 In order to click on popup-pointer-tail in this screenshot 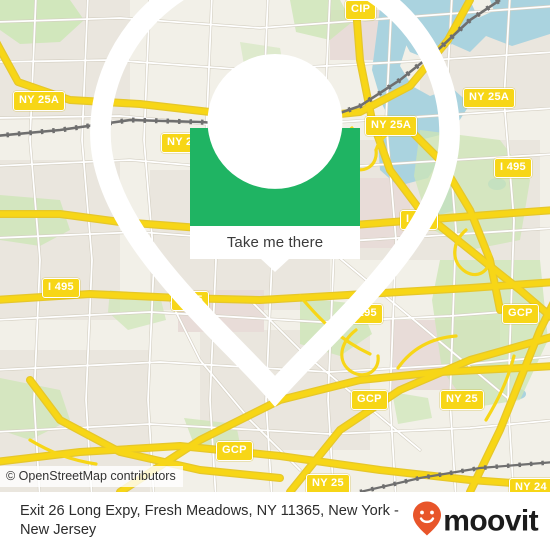, I will do `click(275, 265)`.